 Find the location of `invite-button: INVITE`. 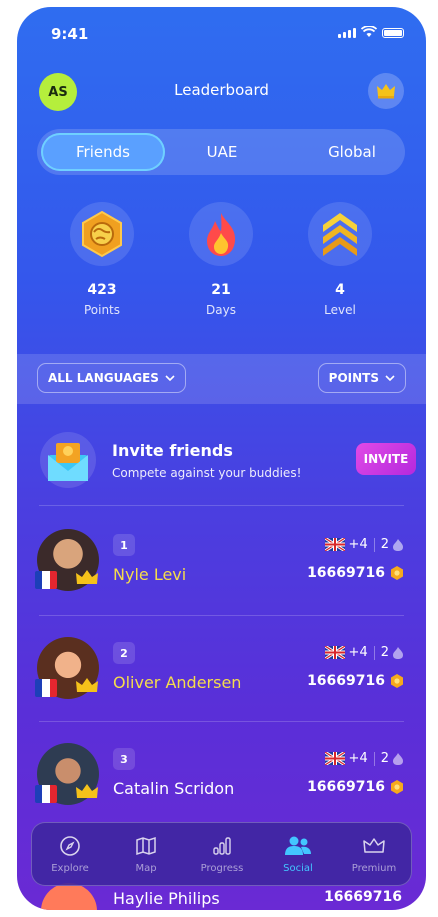

invite-button: INVITE is located at coordinates (386, 459).